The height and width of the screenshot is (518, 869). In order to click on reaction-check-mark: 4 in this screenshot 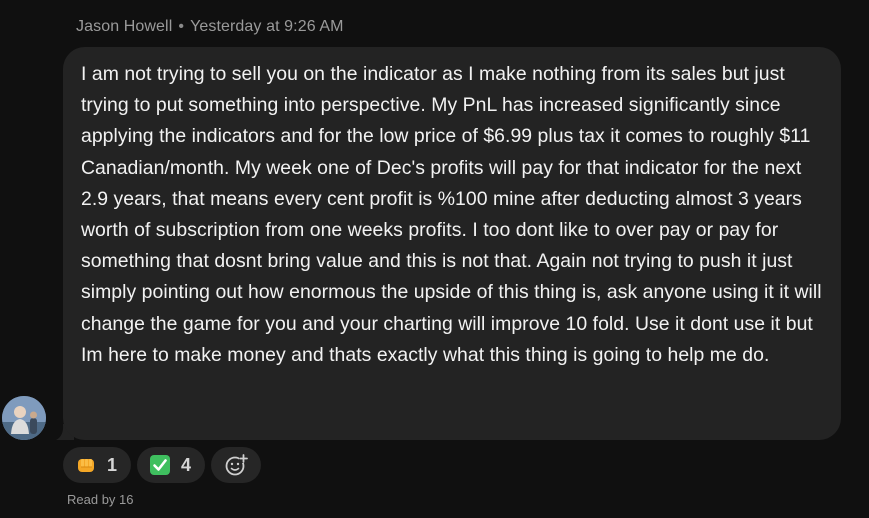, I will do `click(171, 465)`.